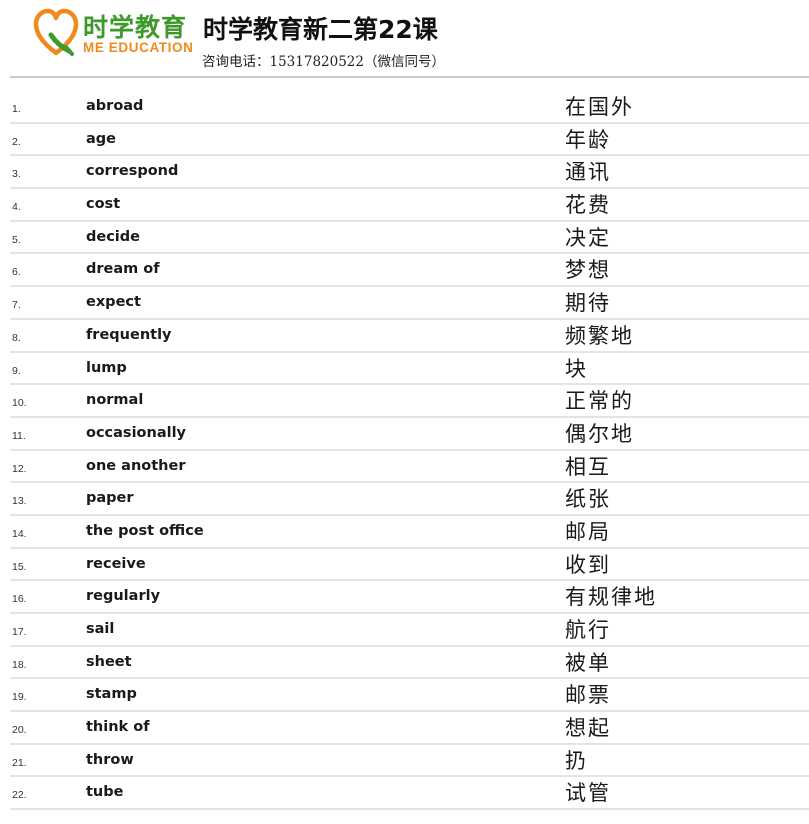 Image resolution: width=809 pixels, height=824 pixels. What do you see at coordinates (19, 697) in the screenshot?
I see `vocab-number: 19.` at bounding box center [19, 697].